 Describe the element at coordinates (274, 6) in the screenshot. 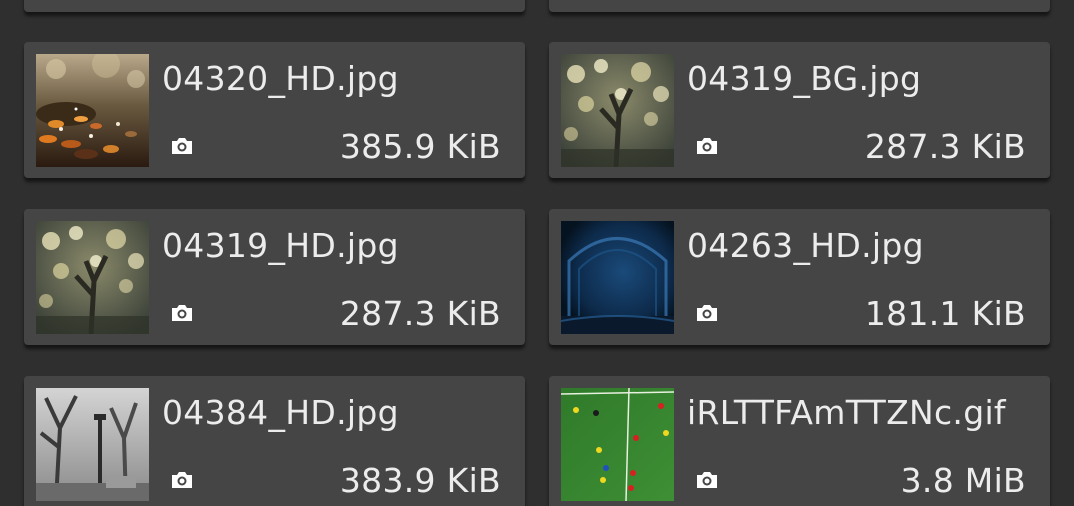

I see `file-card-partial-left` at that location.